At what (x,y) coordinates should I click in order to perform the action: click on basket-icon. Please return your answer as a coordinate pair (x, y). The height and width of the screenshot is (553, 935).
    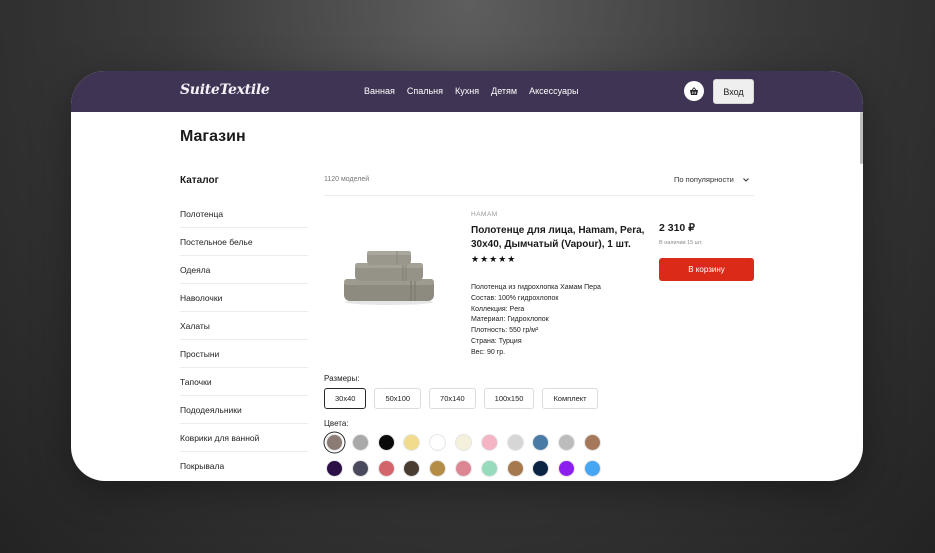
    Looking at the image, I should click on (694, 90).